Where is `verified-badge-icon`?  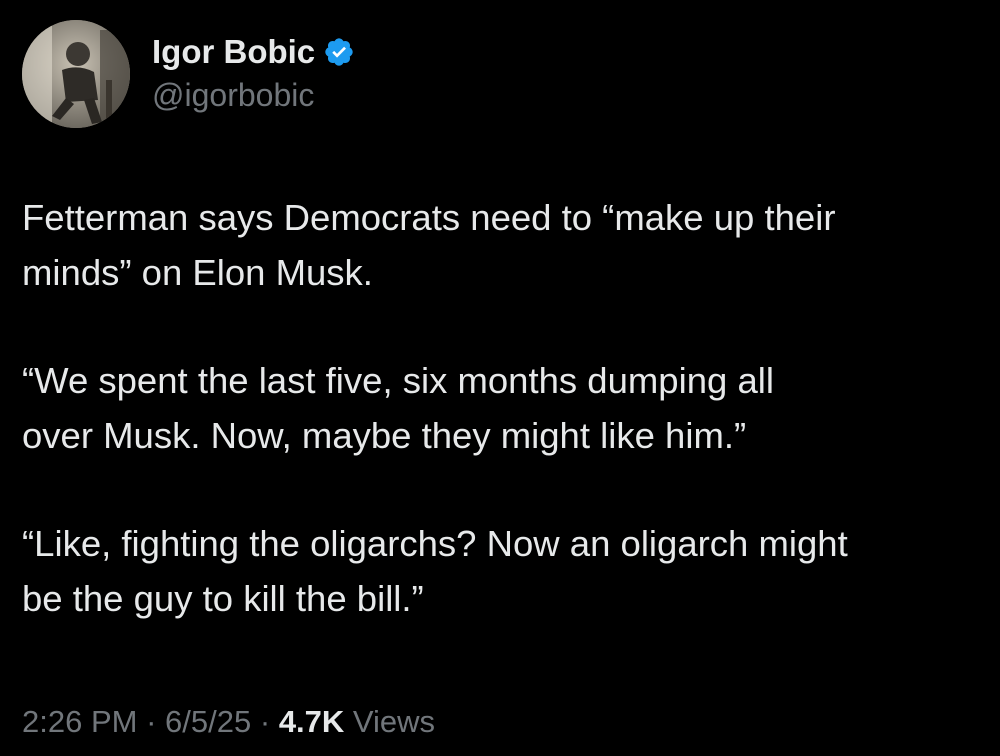 verified-badge-icon is located at coordinates (339, 52).